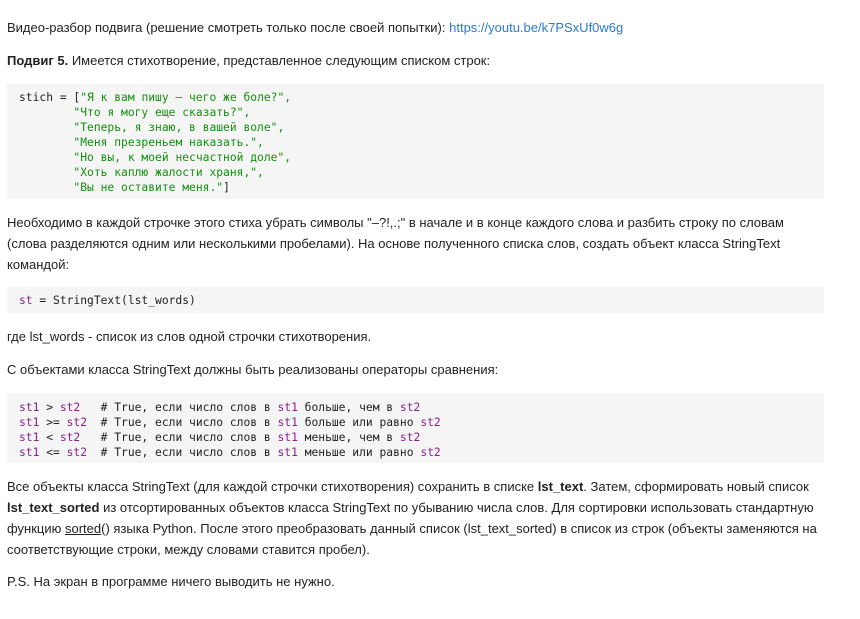  Describe the element at coordinates (49, 407) in the screenshot. I see `code-operator: >` at that location.